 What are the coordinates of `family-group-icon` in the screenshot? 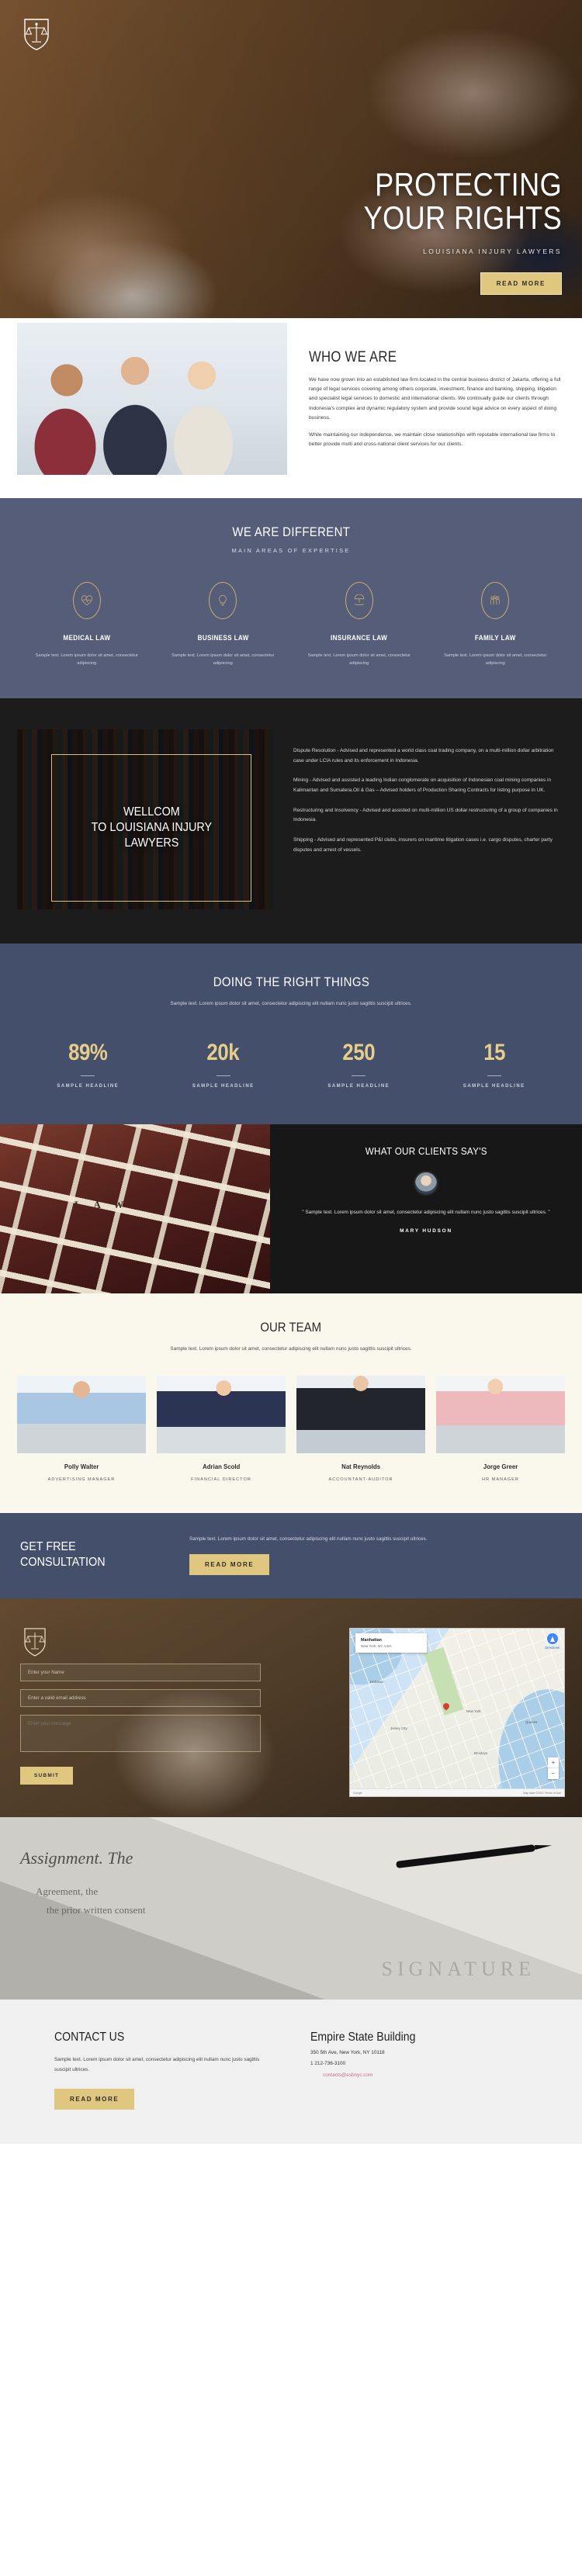 It's located at (495, 600).